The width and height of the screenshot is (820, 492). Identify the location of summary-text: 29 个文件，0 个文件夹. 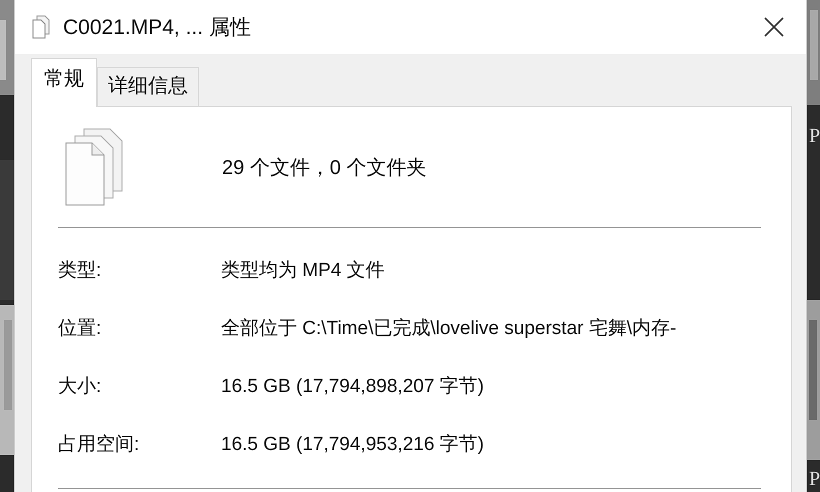
(324, 168).